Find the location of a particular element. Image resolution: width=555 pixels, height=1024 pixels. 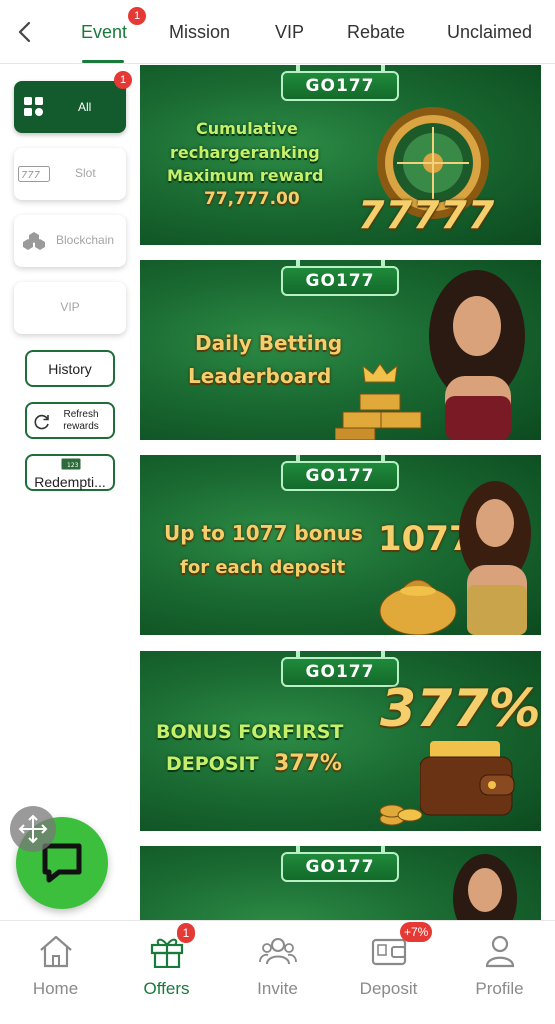

nav-invite: Invite is located at coordinates (277, 972).